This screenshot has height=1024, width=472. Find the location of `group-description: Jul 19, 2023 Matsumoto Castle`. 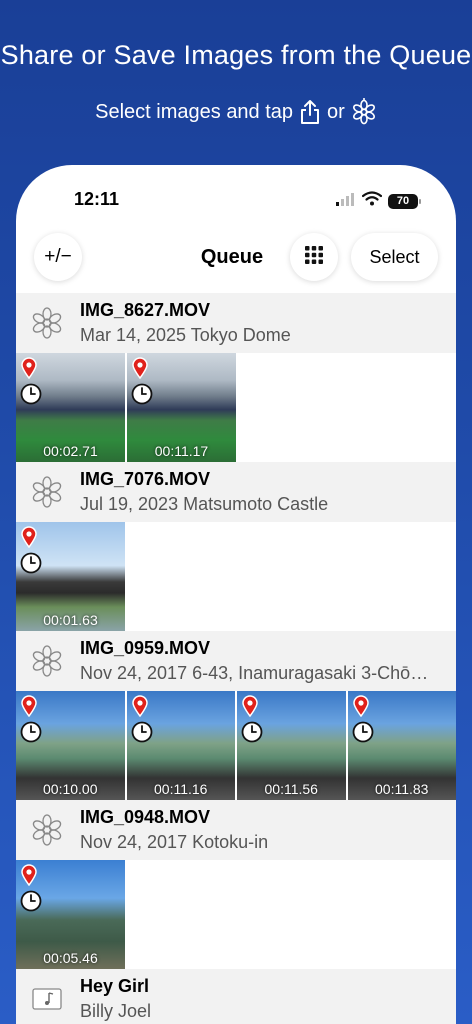

group-description: Jul 19, 2023 Matsumoto Castle is located at coordinates (204, 504).